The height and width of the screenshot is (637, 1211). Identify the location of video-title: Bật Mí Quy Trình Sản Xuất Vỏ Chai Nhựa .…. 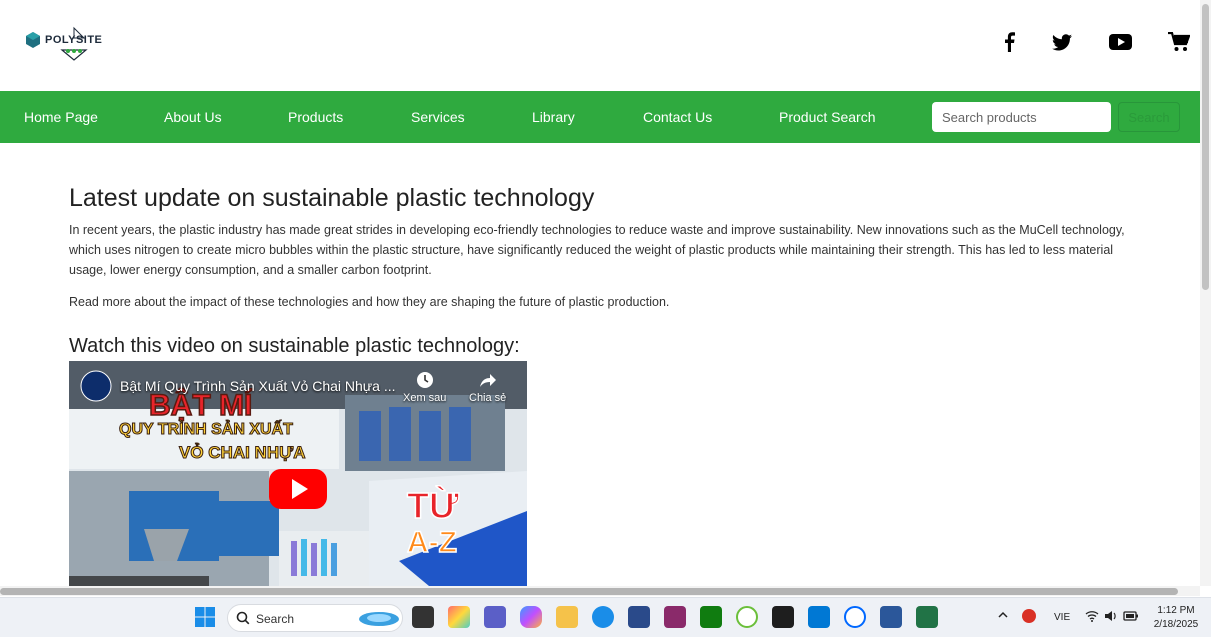
(258, 386).